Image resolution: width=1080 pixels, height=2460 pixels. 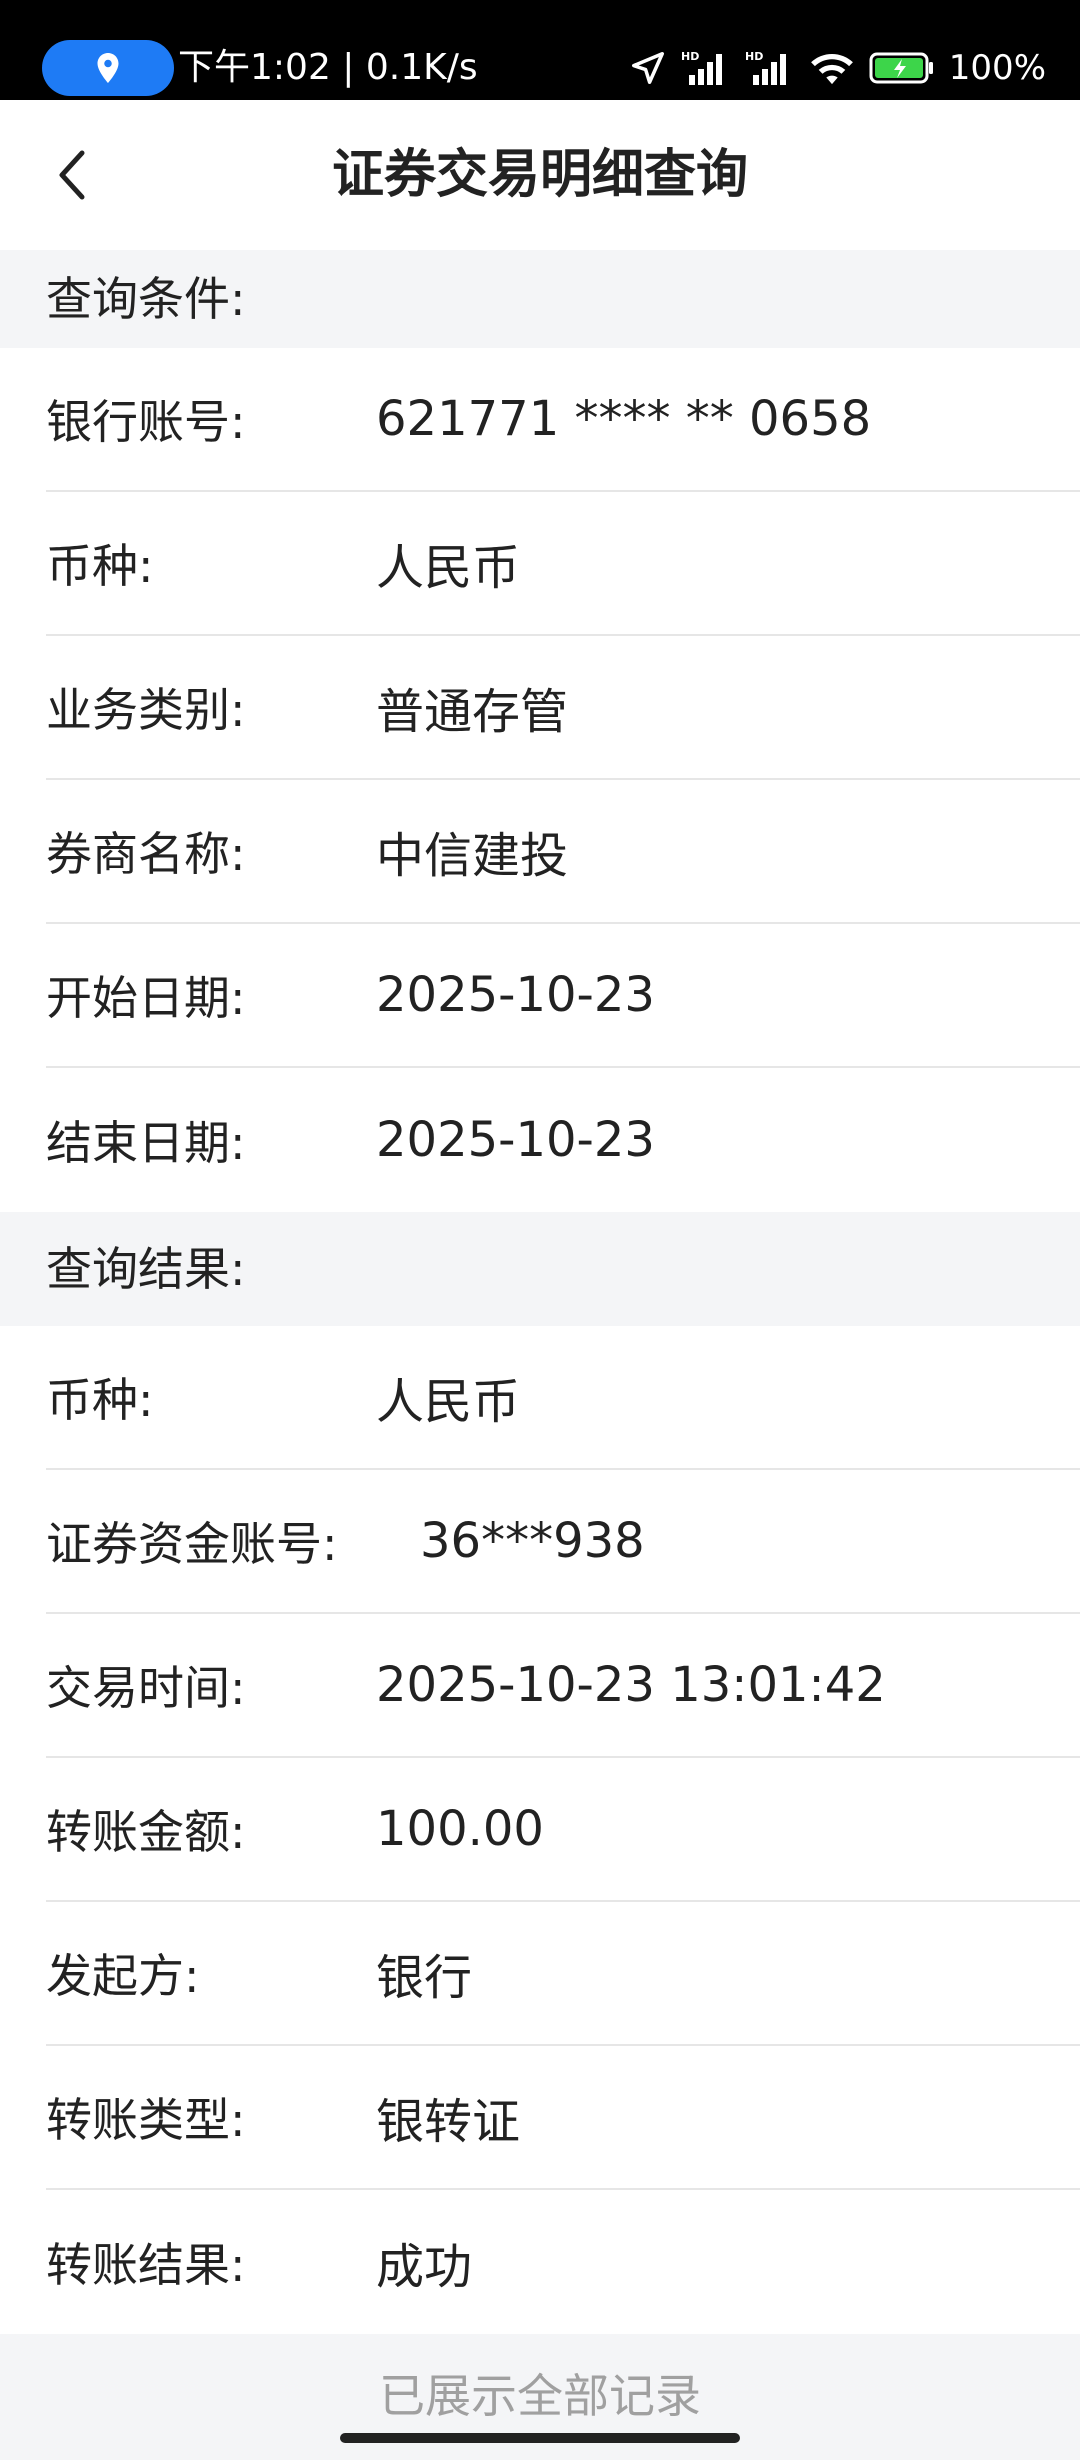 What do you see at coordinates (146, 2265) in the screenshot?
I see `row-label: 转账结果:` at bounding box center [146, 2265].